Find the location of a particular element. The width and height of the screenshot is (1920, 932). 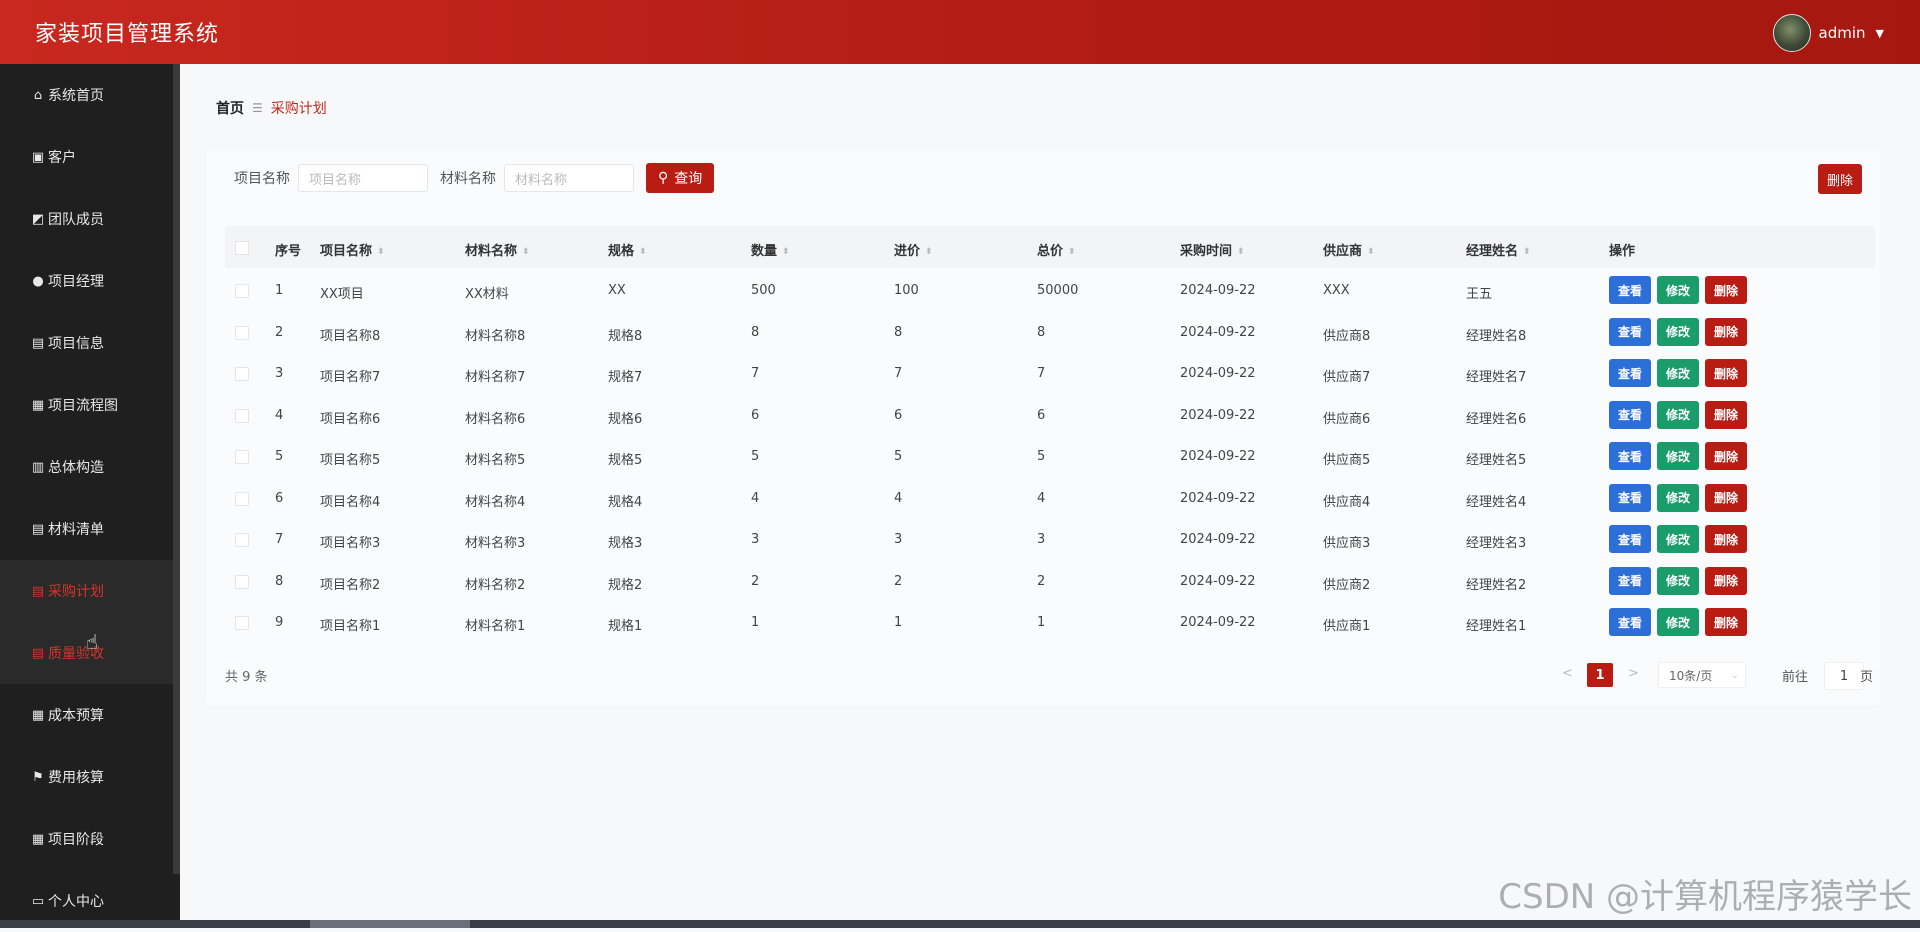

sidebar-item: ▦ 项目流程图 is located at coordinates (86, 405).